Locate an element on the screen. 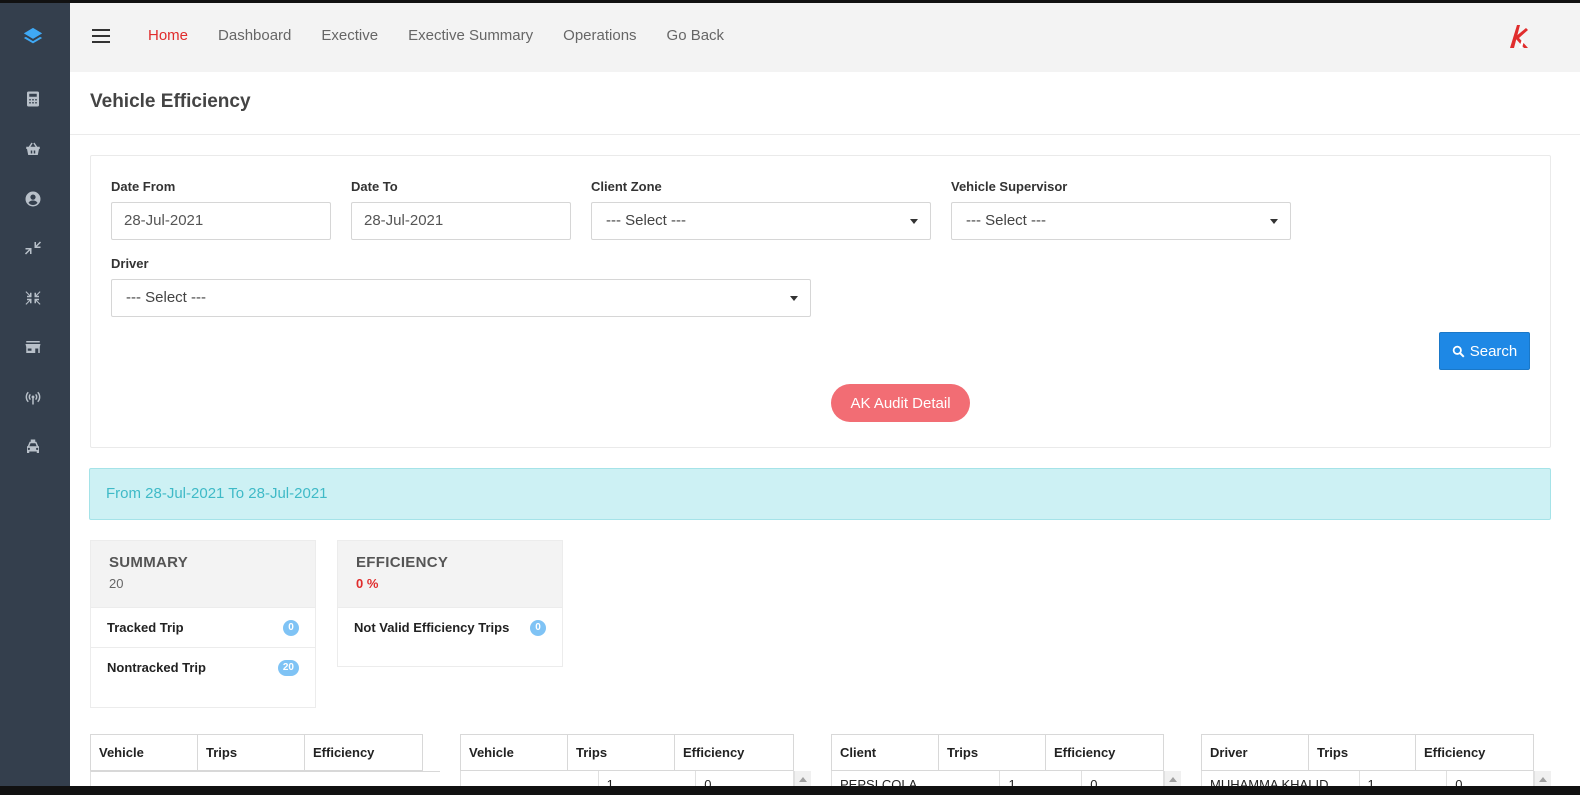  column-header: Client is located at coordinates (885, 752).